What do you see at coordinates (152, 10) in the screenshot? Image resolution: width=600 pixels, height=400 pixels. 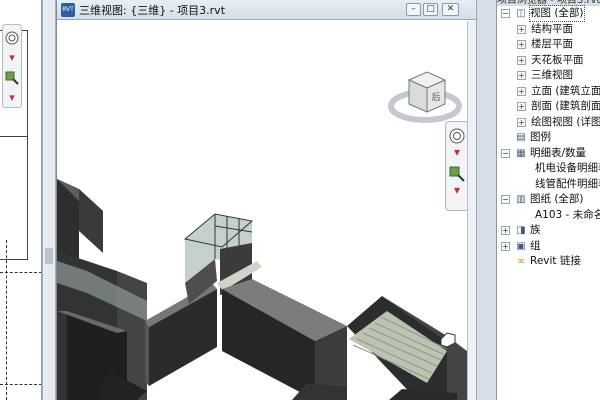 I see `window-title: 三维视图: {三维} - 项目3.rvt` at bounding box center [152, 10].